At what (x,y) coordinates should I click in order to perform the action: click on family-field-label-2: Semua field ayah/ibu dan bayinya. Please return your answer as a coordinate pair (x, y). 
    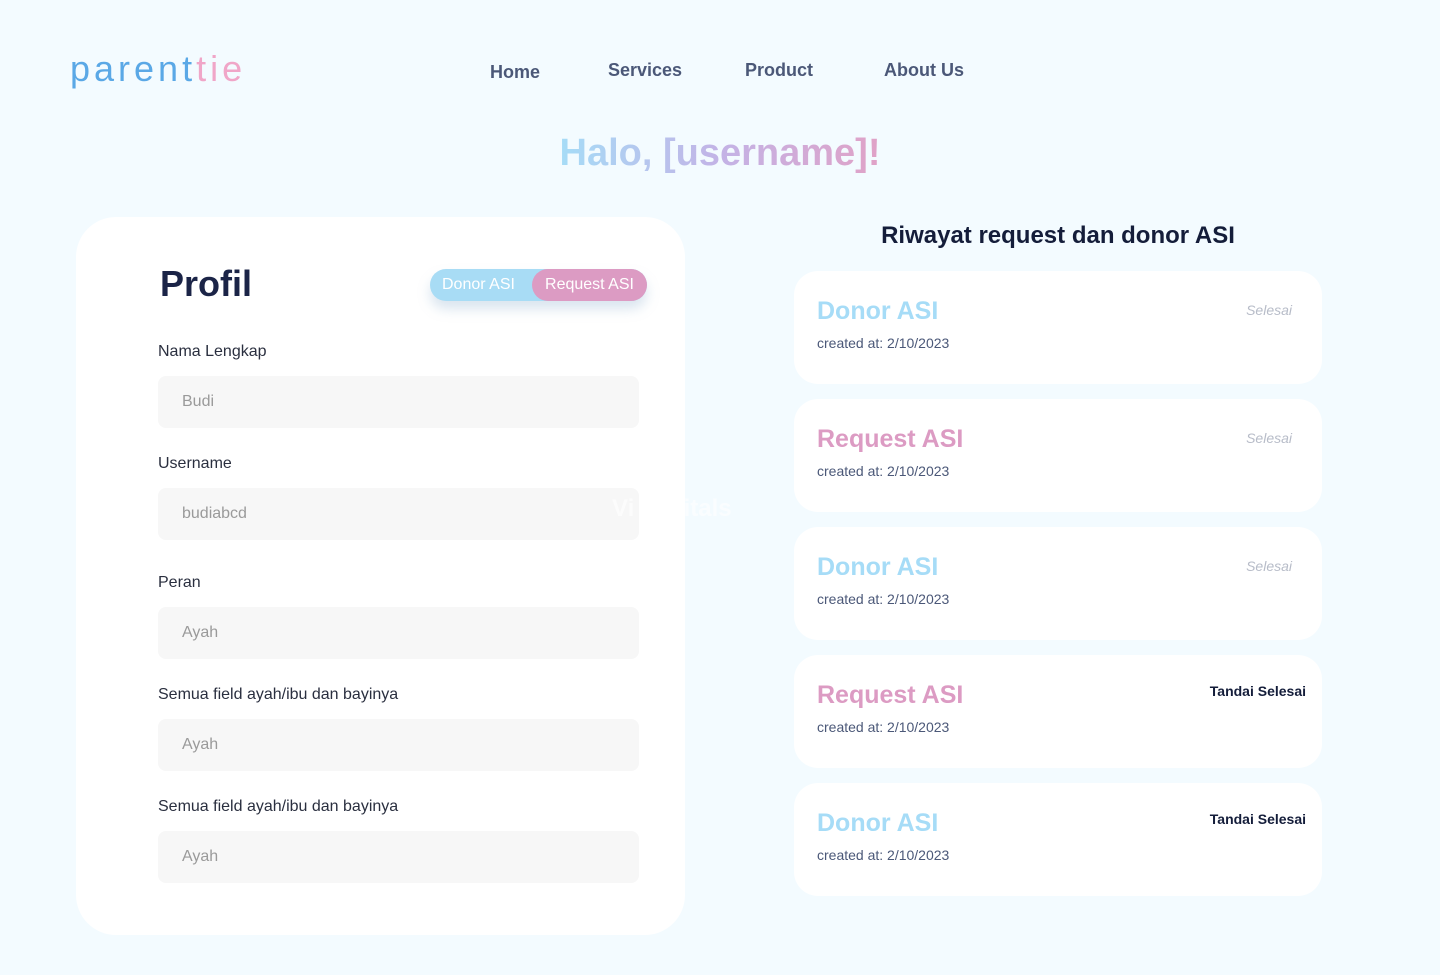
    Looking at the image, I should click on (278, 806).